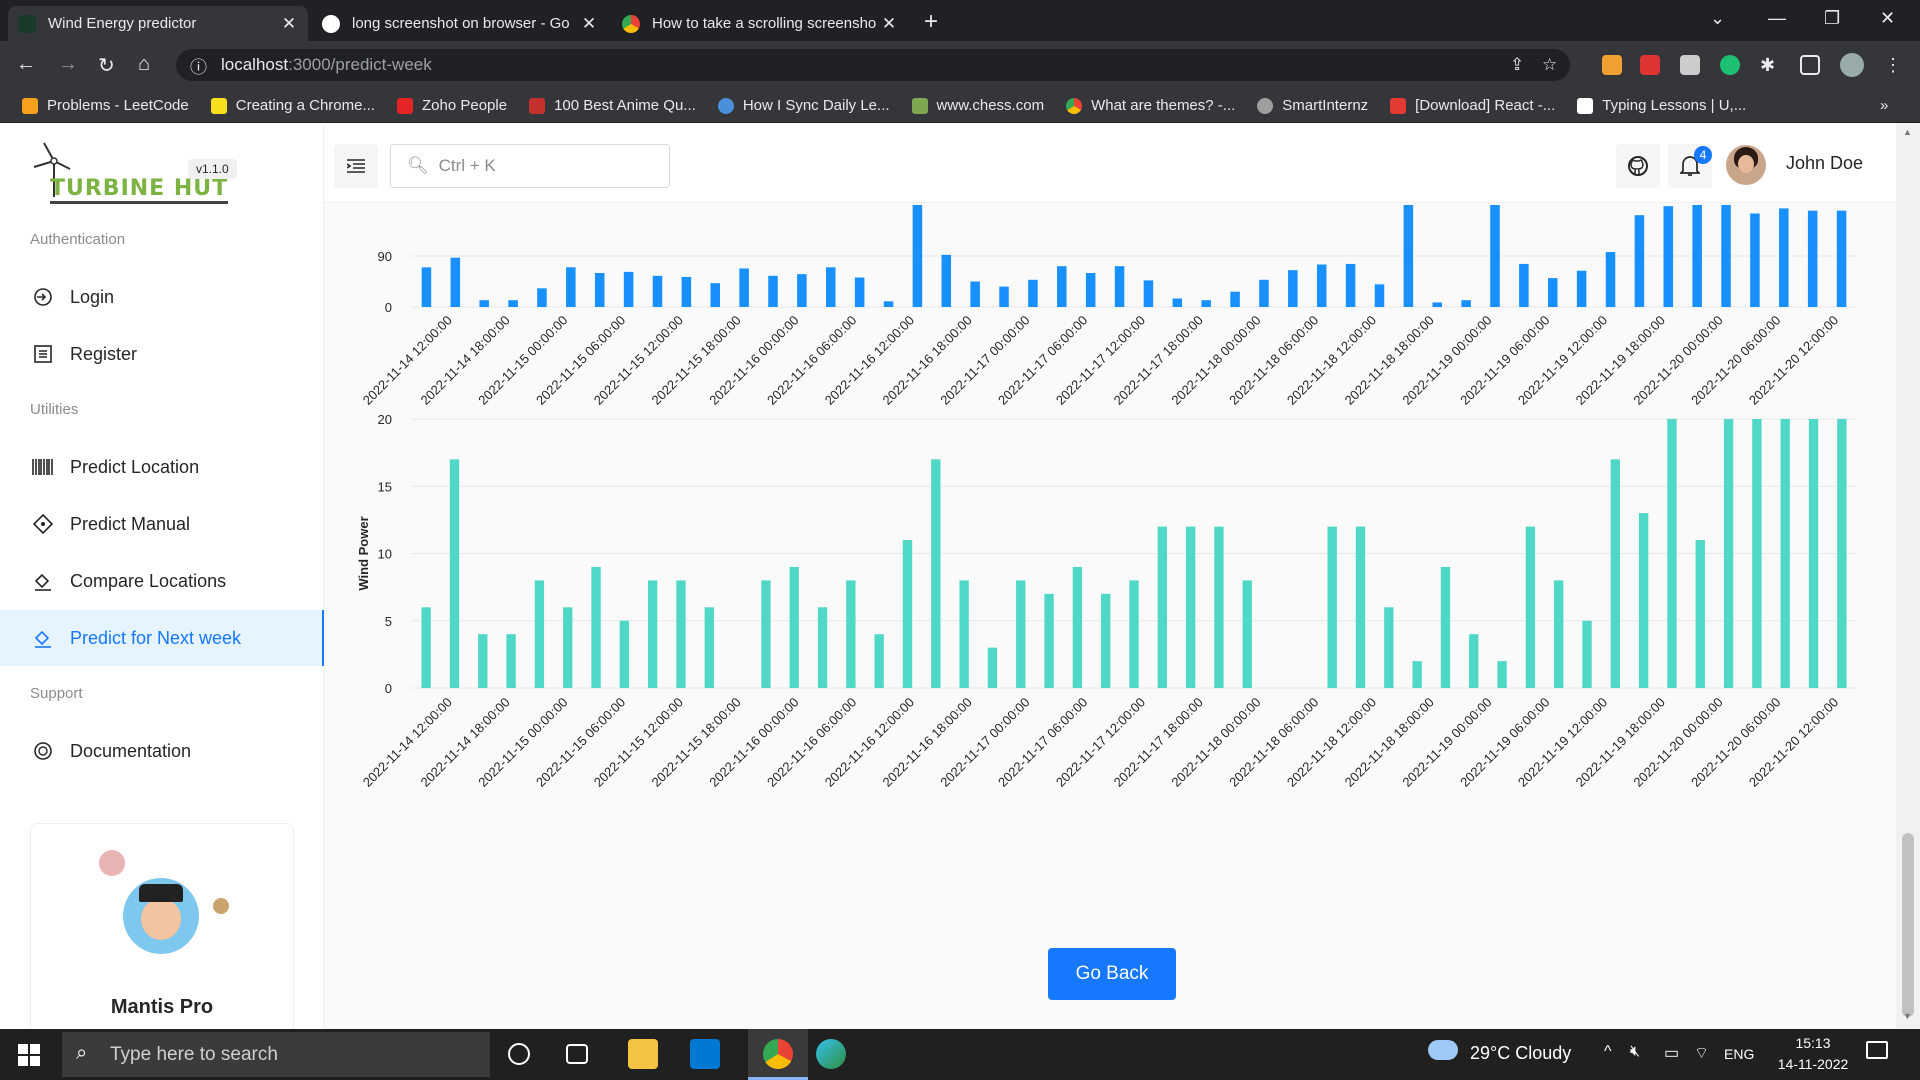 The width and height of the screenshot is (1920, 1080). I want to click on clock-date: 14-11-2022, so click(1813, 1064).